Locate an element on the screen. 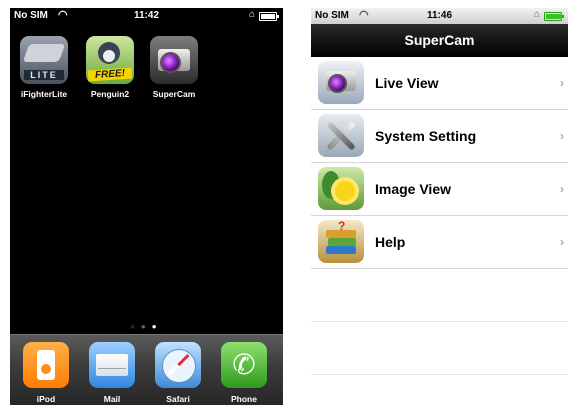 This screenshot has width=568, height=405. dock-app-safari: Safari is located at coordinates (178, 373).